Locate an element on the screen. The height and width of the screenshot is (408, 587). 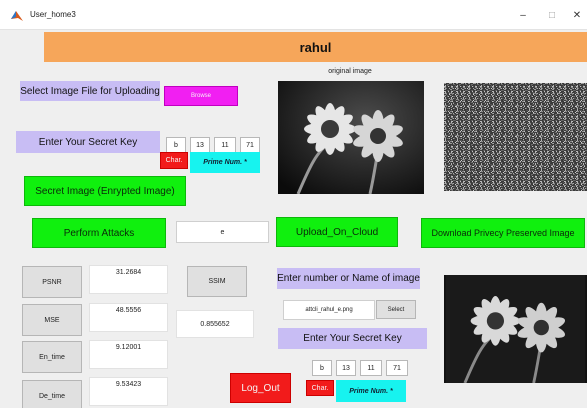
upload-on-cloud-button: Upload_On_Cloud is located at coordinates (337, 232).